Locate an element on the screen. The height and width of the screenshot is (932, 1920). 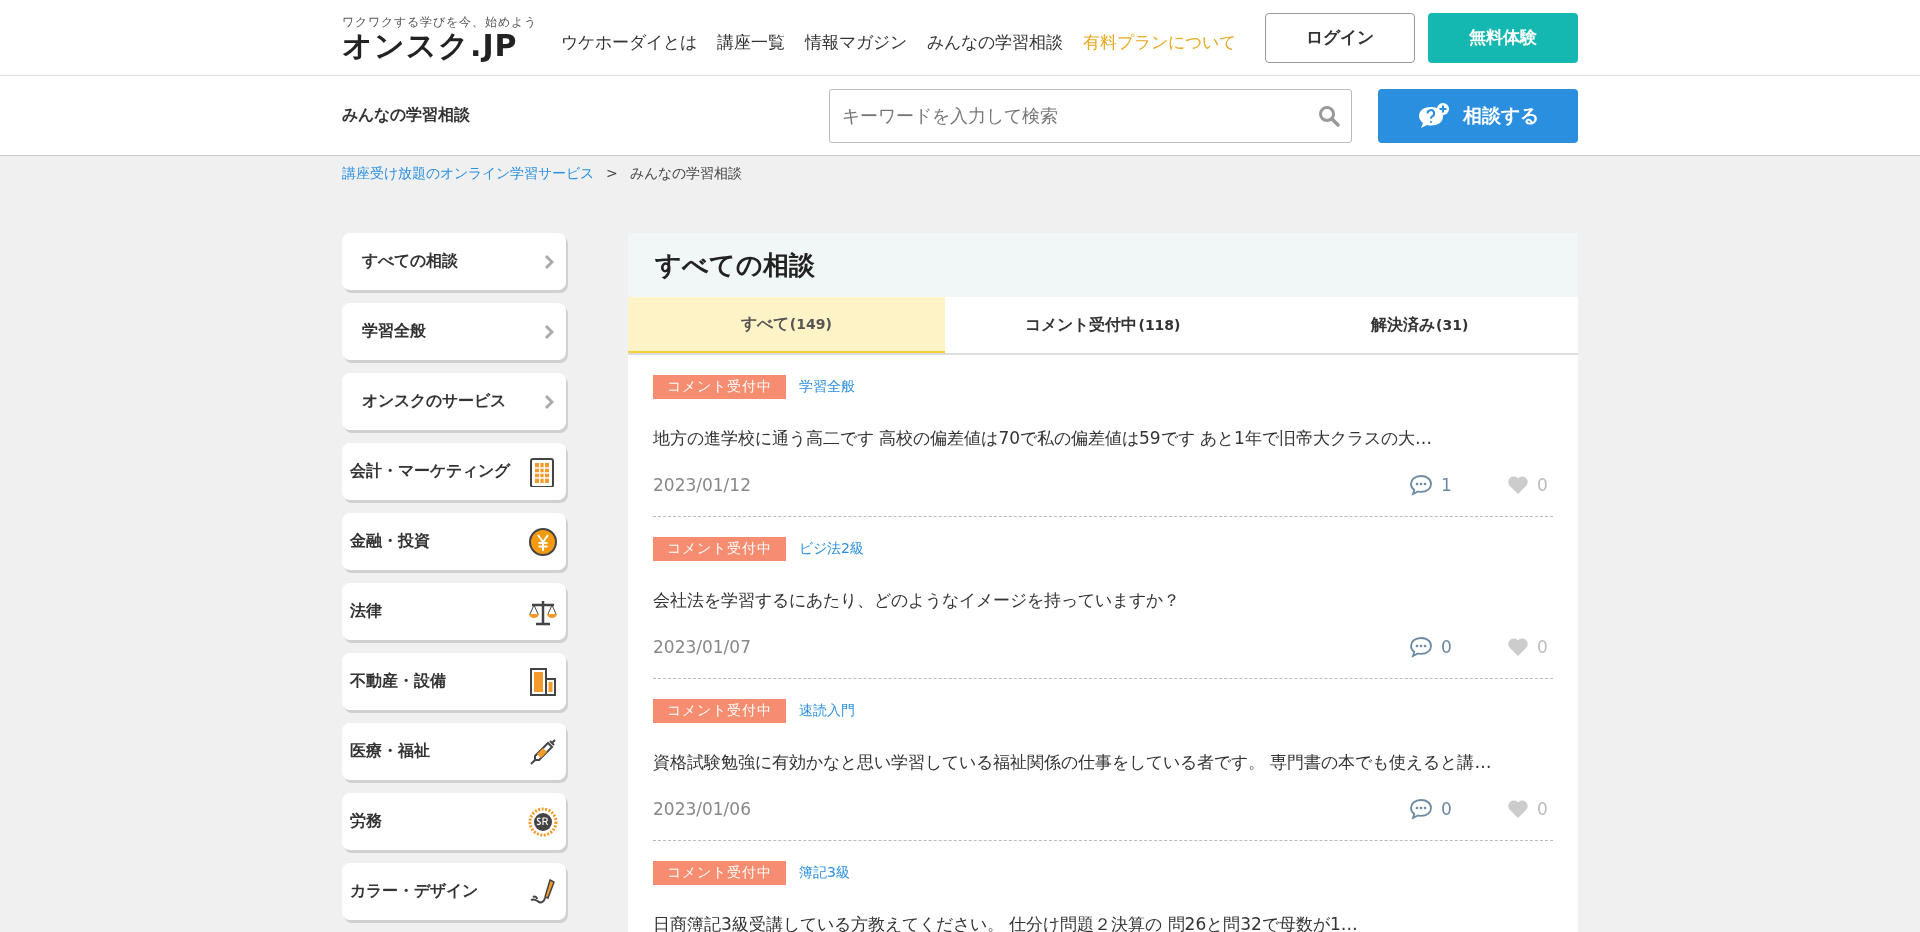
comment-count: 1 is located at coordinates (1446, 485).